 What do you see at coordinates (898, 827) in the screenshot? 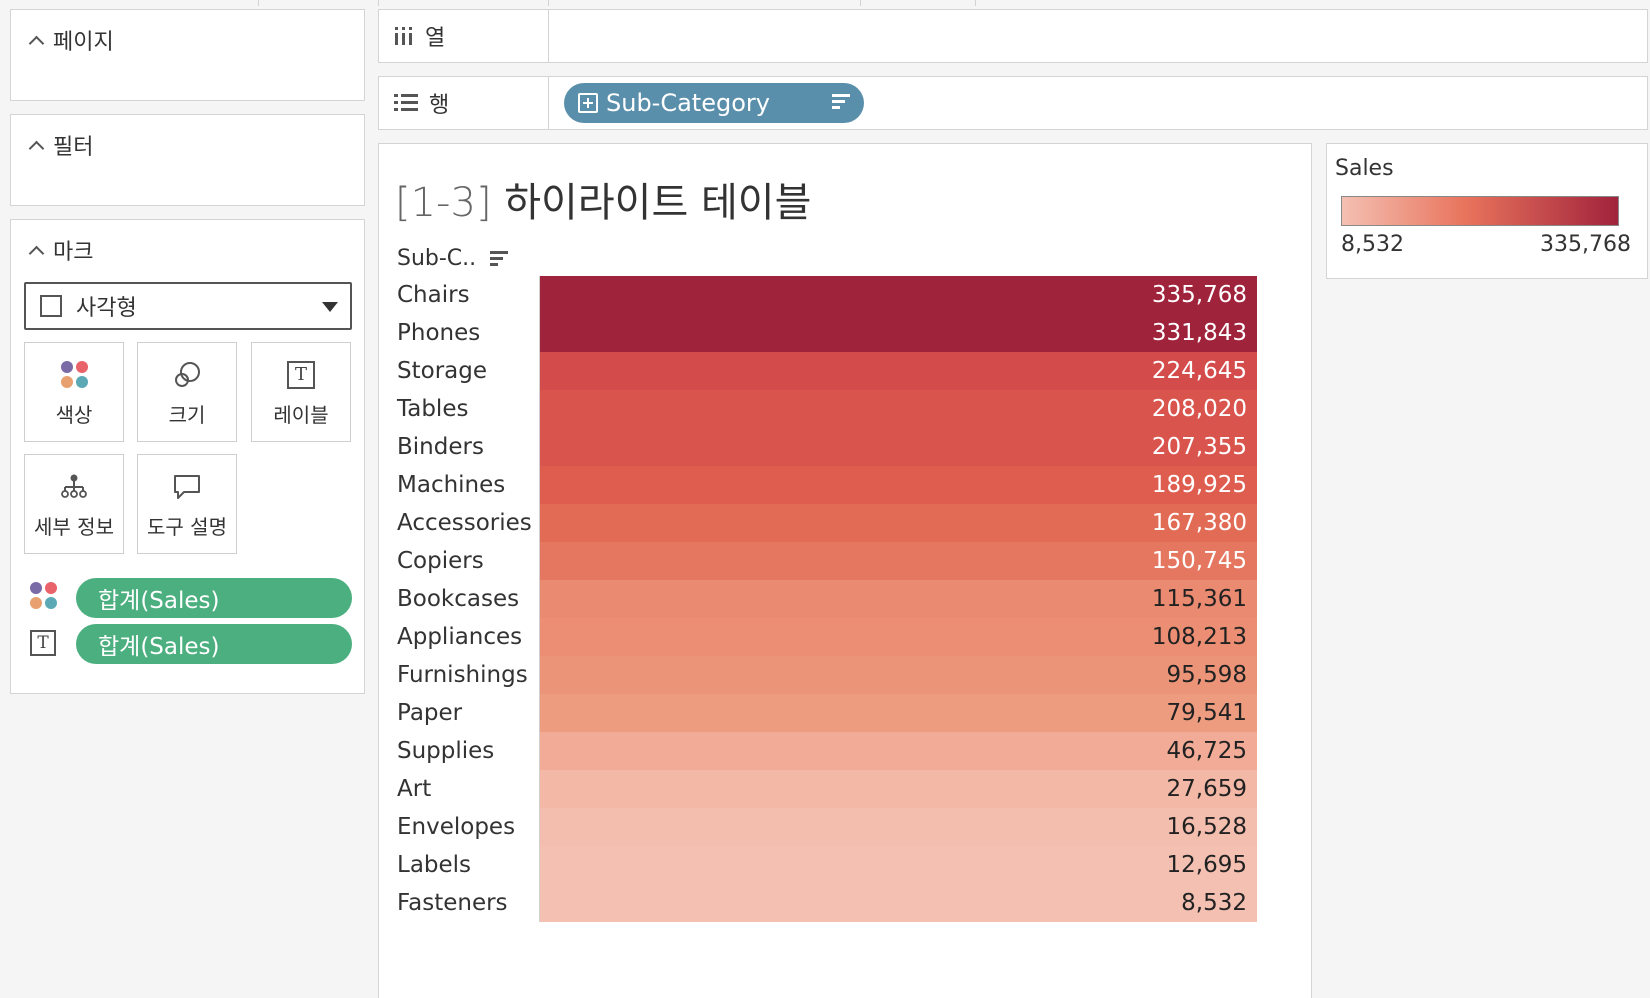
I see `highlight-cell: 16,528` at bounding box center [898, 827].